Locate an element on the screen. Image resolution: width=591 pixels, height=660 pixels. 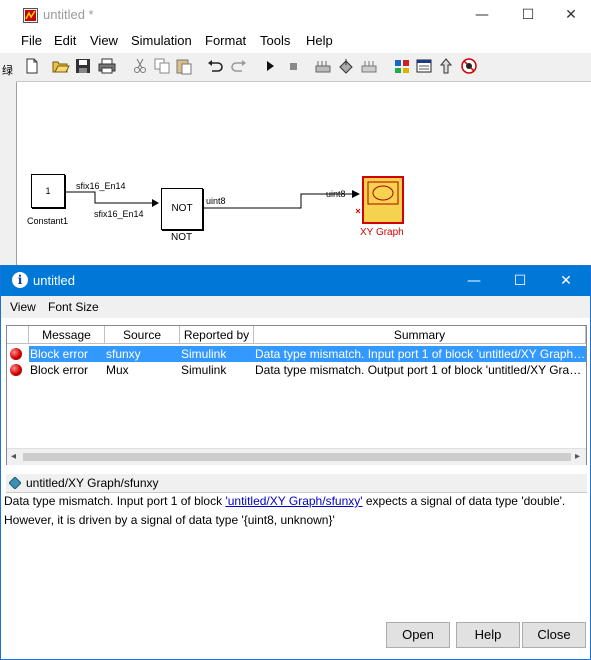
stop-simulation-icon is located at coordinates (293, 66).